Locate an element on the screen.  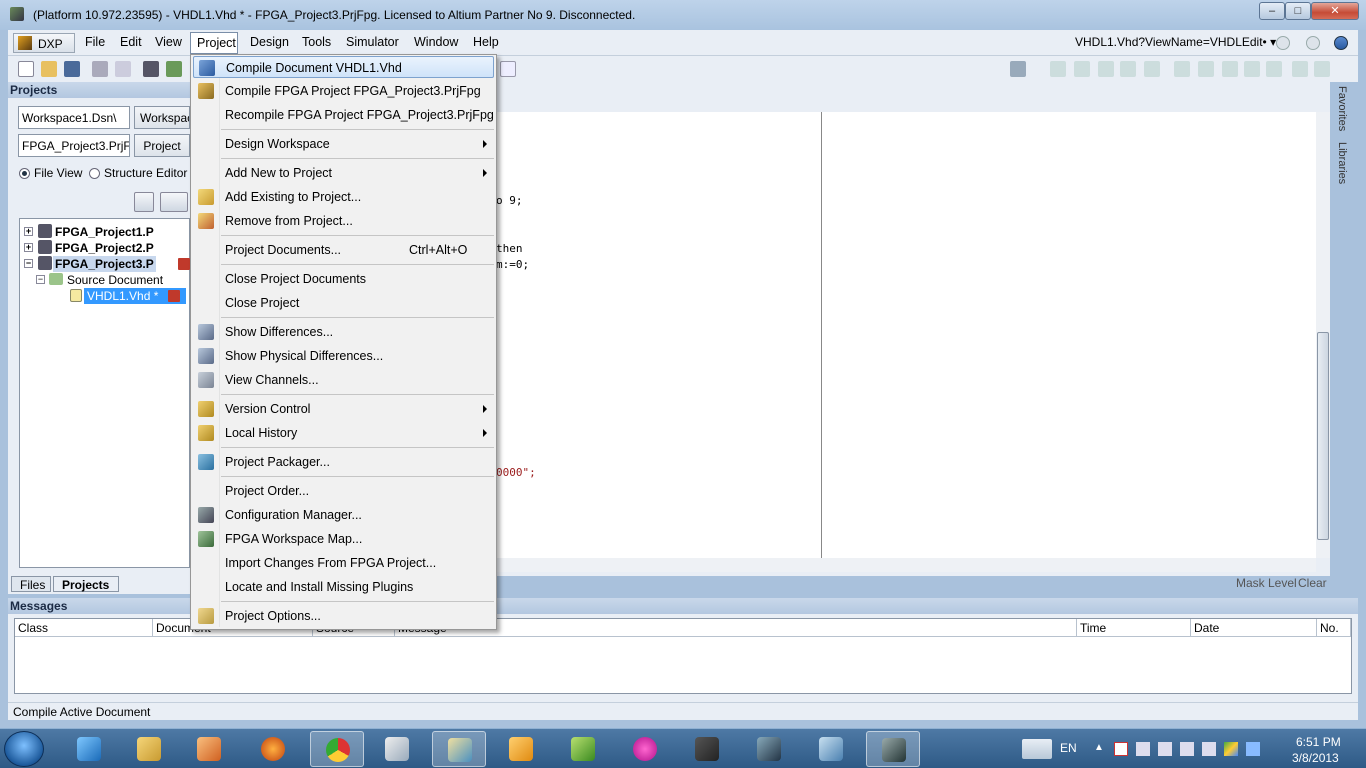
tab-favorites: Favorites is located at coordinates (1342, 108).